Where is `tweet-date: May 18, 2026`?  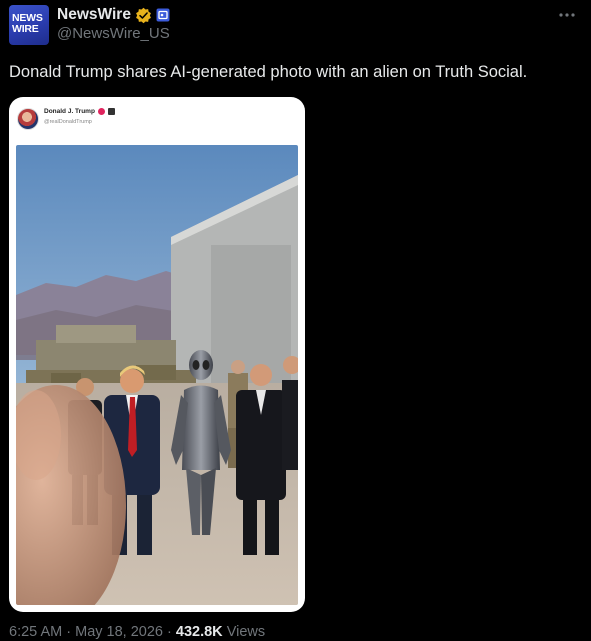
tweet-date: May 18, 2026 is located at coordinates (119, 632).